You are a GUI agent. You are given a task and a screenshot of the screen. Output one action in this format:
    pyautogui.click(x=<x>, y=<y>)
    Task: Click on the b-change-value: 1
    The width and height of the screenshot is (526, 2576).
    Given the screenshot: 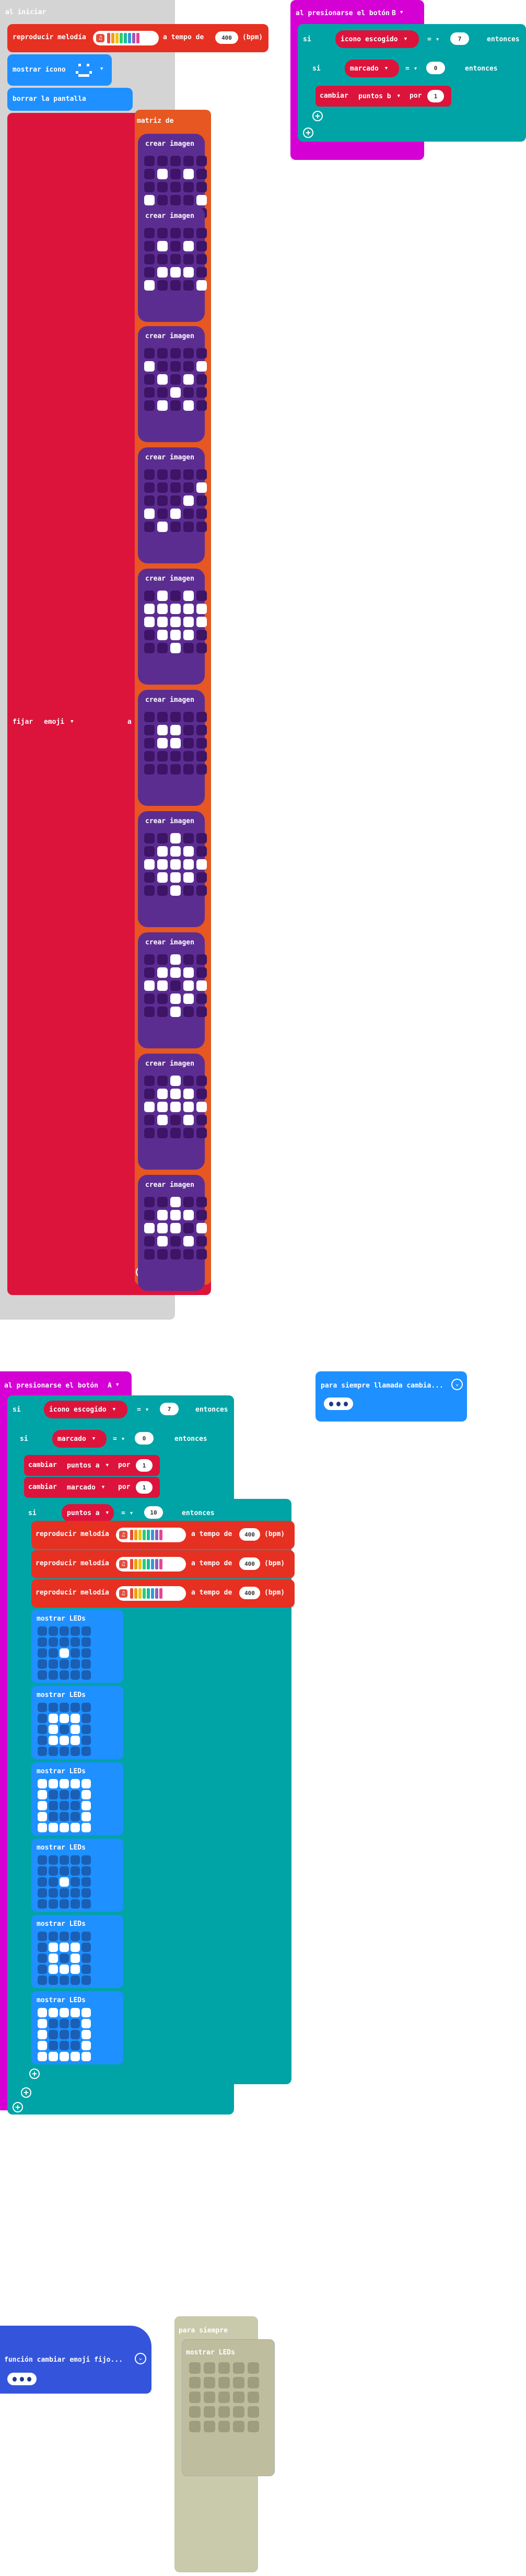 What is the action you would take?
    pyautogui.click(x=436, y=96)
    